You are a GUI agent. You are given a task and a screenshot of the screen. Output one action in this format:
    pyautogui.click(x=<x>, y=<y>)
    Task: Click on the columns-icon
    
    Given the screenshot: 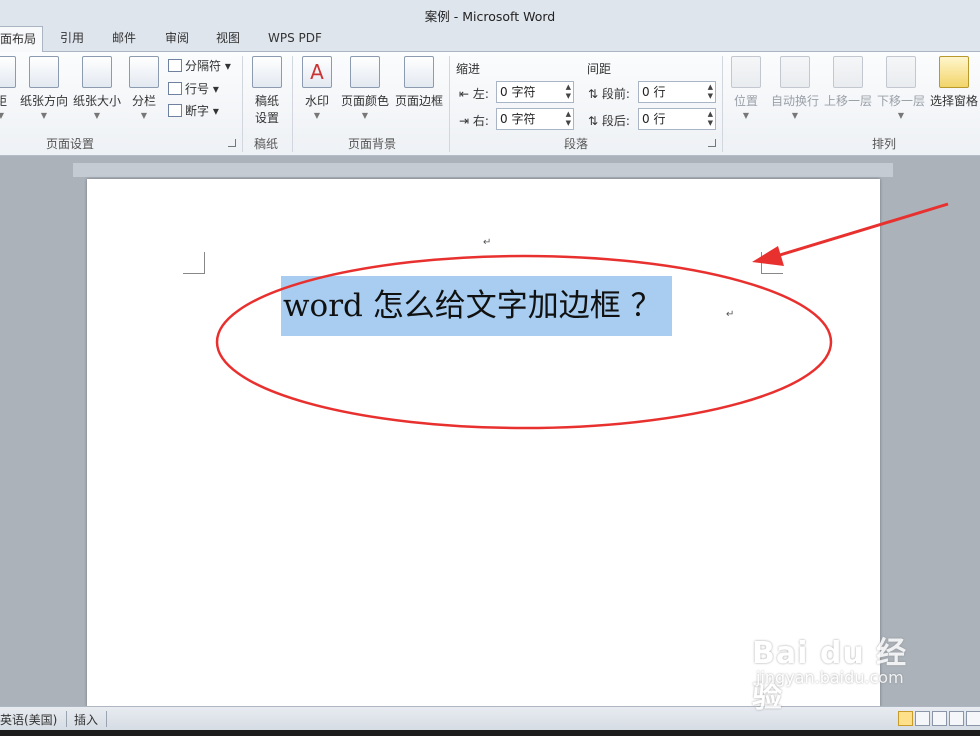 What is the action you would take?
    pyautogui.click(x=144, y=72)
    